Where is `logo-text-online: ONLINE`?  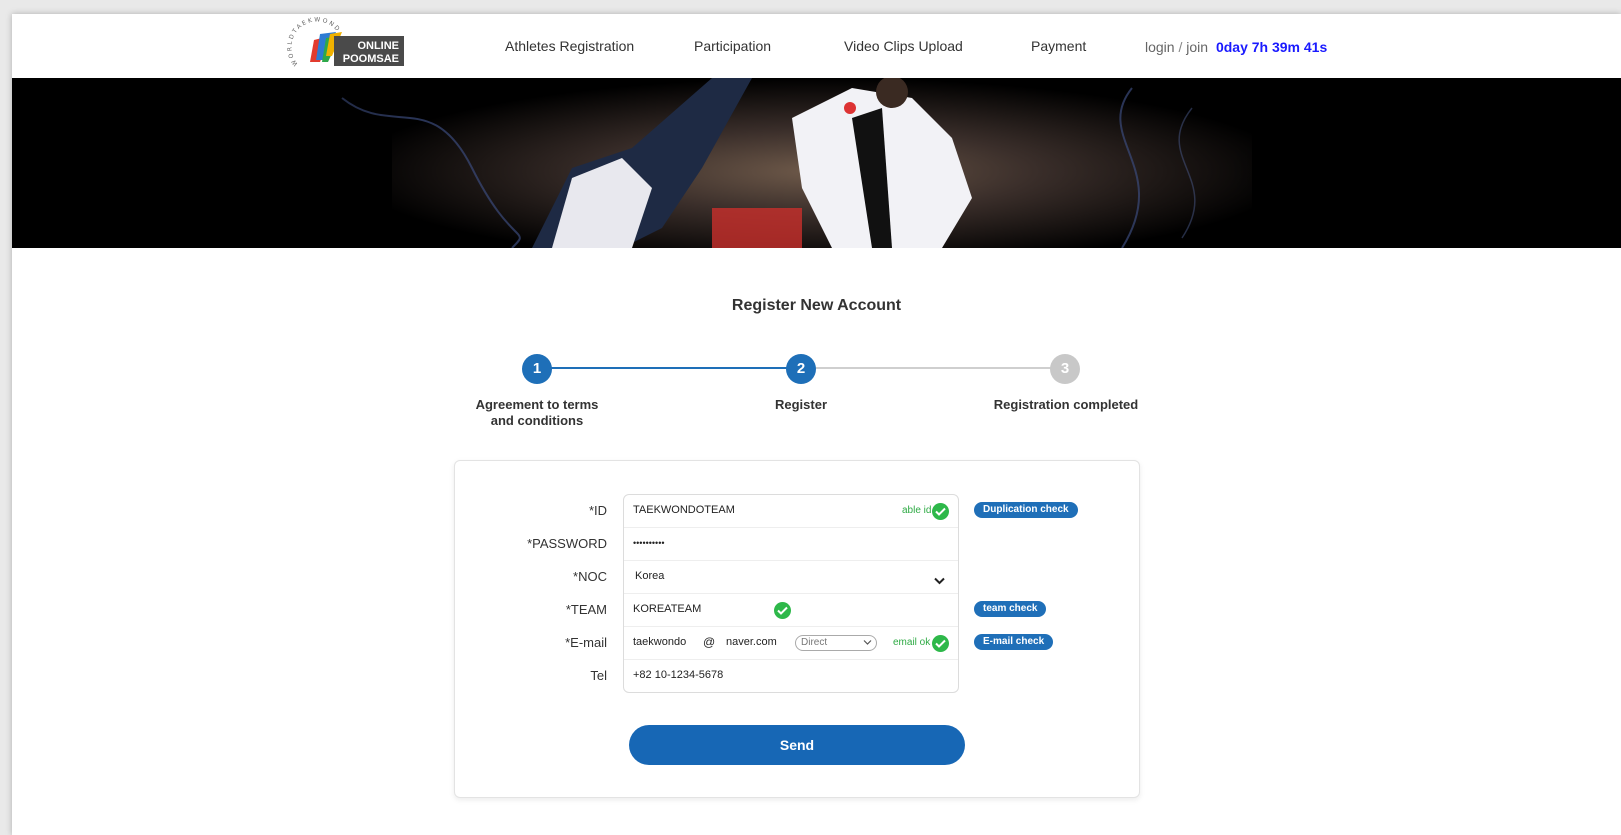 logo-text-online: ONLINE is located at coordinates (378, 46).